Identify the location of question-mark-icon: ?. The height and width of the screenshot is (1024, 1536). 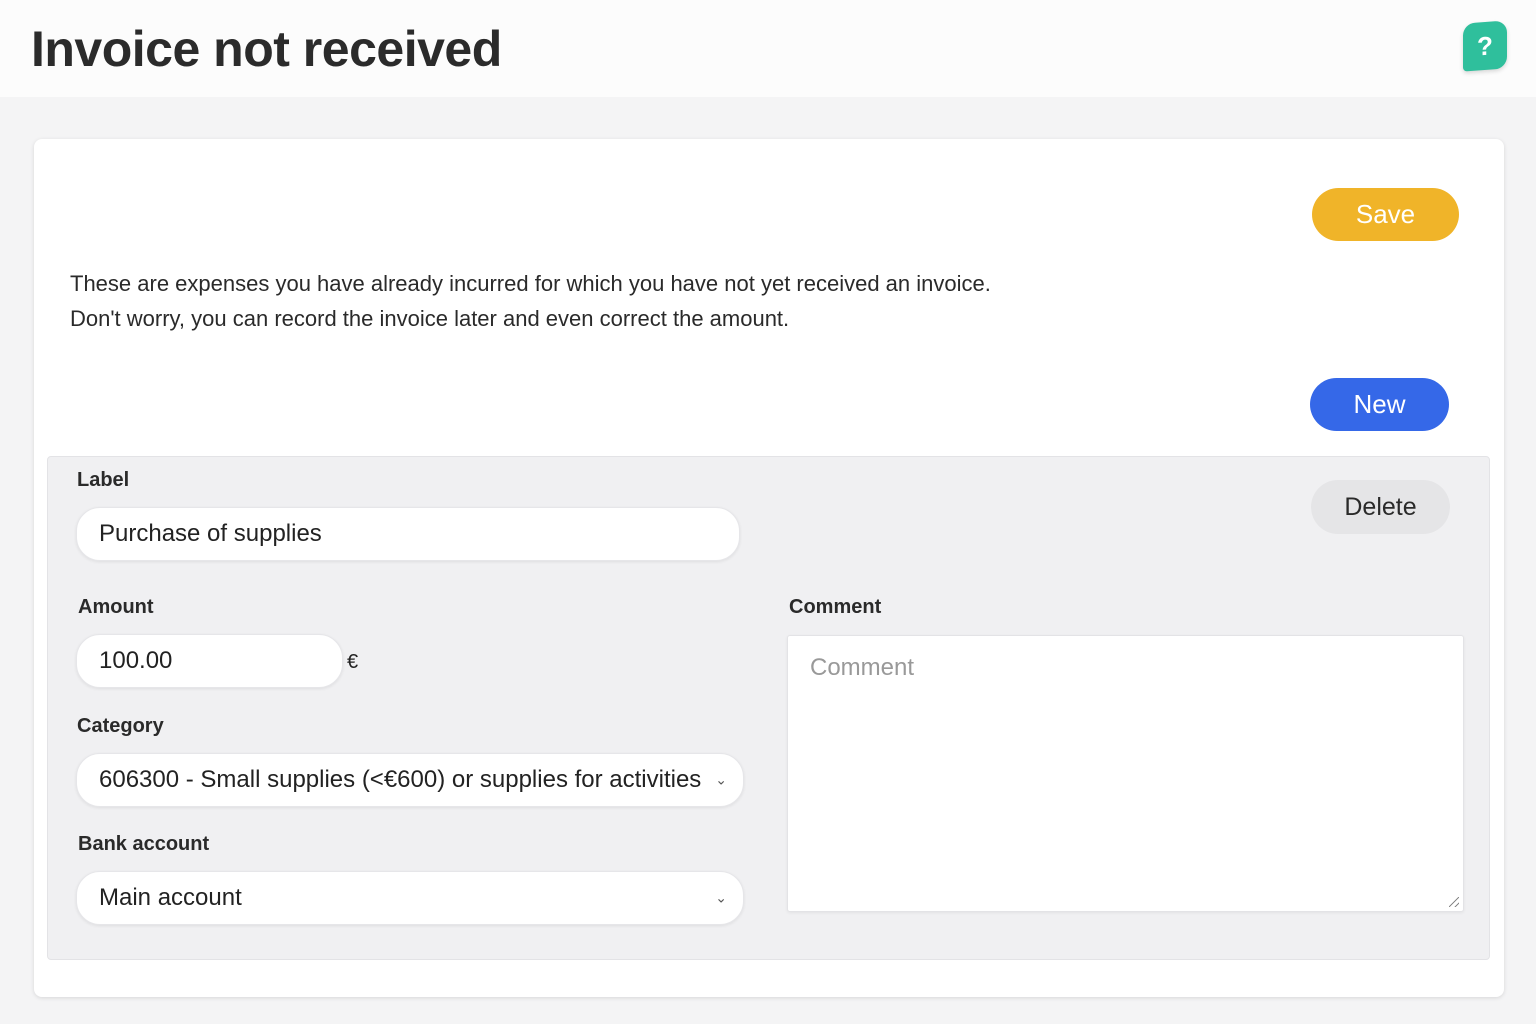
(1485, 45).